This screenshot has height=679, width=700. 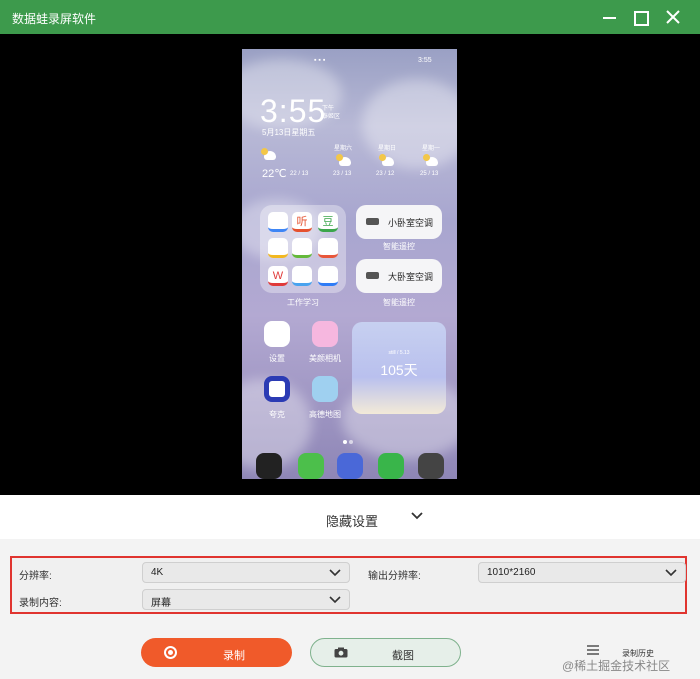 I want to click on ting-app-icon: 听, so click(x=302, y=222).